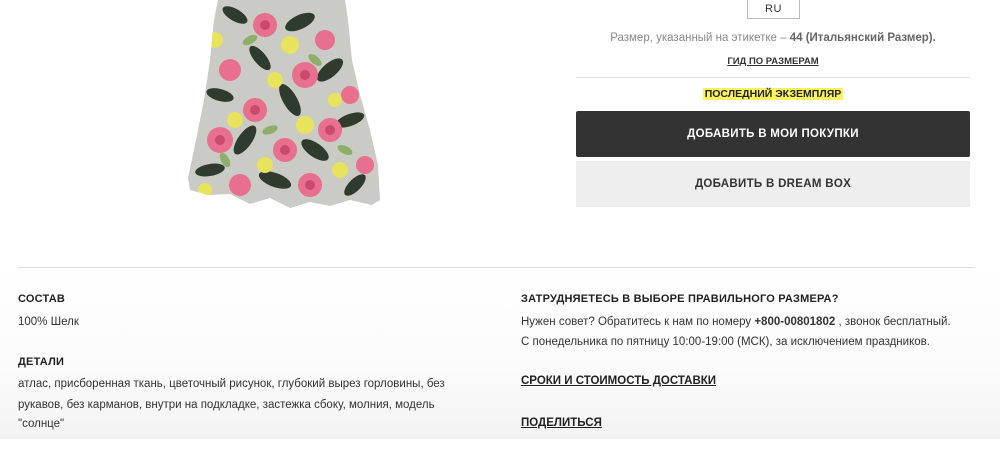 The image size is (1000, 455). What do you see at coordinates (773, 77) in the screenshot?
I see `panel-divider` at bounding box center [773, 77].